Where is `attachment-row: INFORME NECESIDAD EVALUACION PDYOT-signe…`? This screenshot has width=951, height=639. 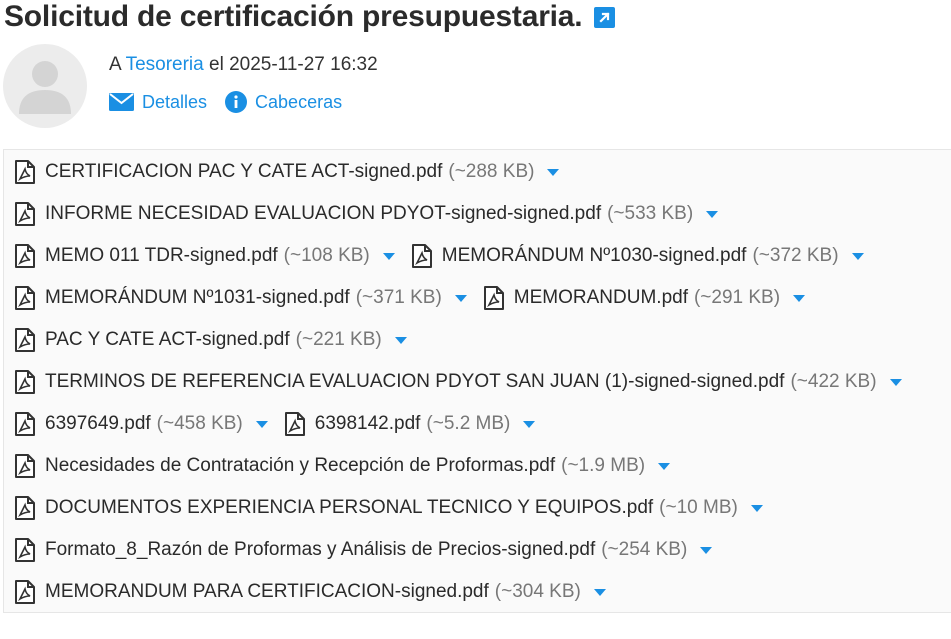 attachment-row: INFORME NECESIDAD EVALUACION PDYOT-signe… is located at coordinates (374, 214).